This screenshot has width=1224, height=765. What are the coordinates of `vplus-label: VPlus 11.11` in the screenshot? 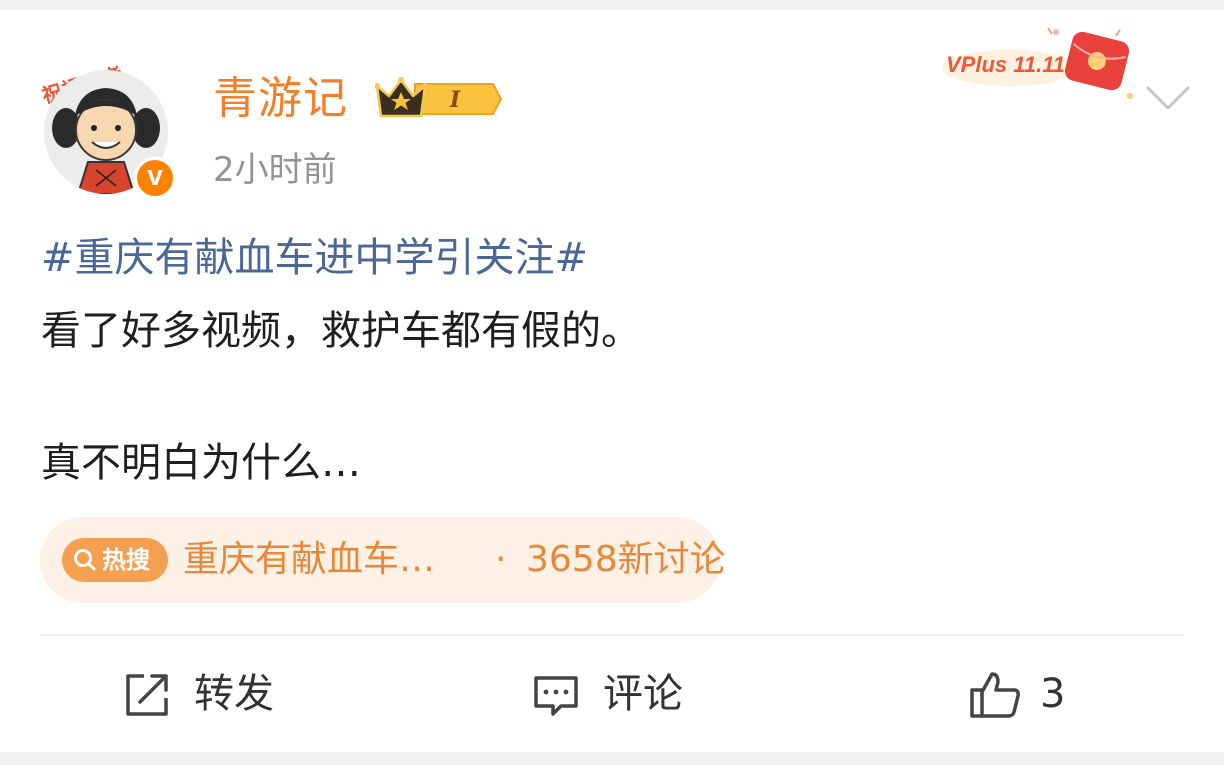 It's located at (1005, 64).